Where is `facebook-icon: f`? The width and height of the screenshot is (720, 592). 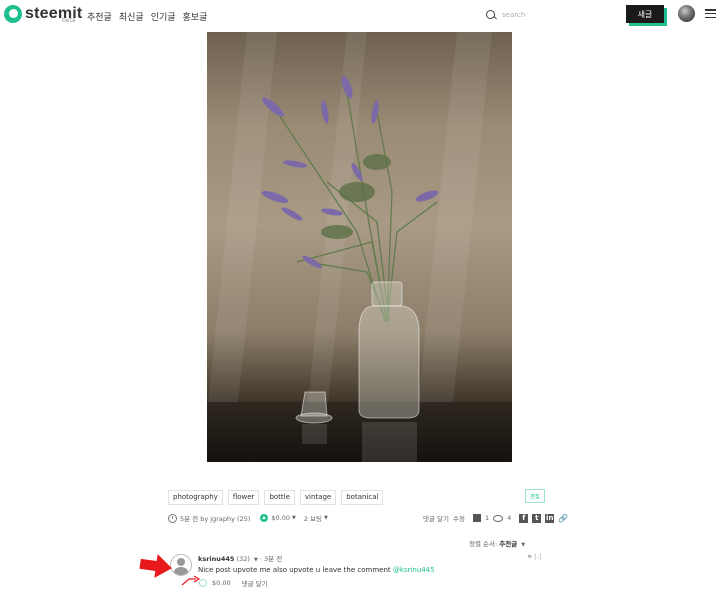 facebook-icon: f is located at coordinates (524, 518).